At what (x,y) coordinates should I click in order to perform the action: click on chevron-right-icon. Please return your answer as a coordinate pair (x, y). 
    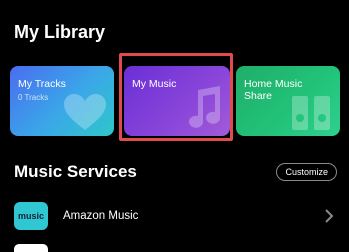
    Looking at the image, I should click on (329, 216).